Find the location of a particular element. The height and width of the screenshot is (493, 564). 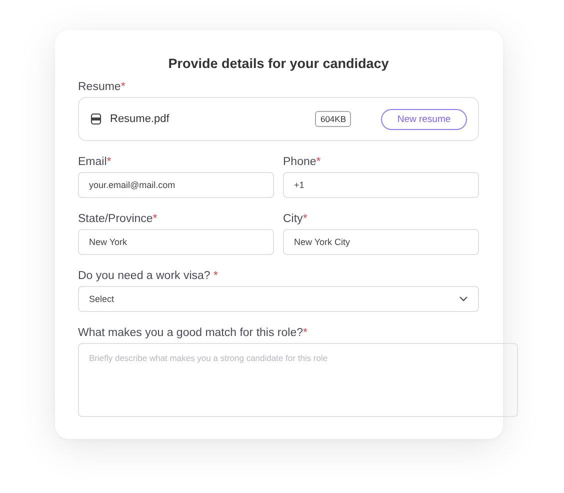

file-size-tag: 604KB is located at coordinates (333, 119).